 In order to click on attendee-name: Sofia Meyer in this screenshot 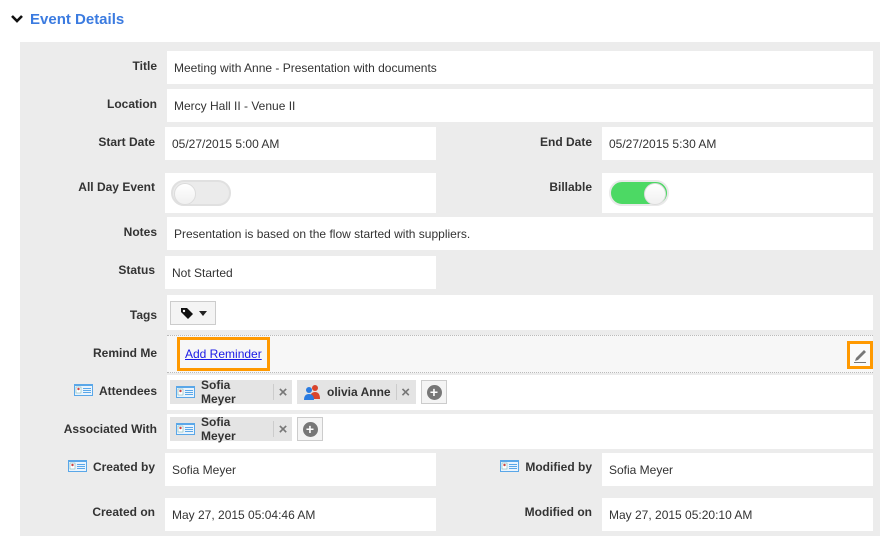, I will do `click(218, 392)`.